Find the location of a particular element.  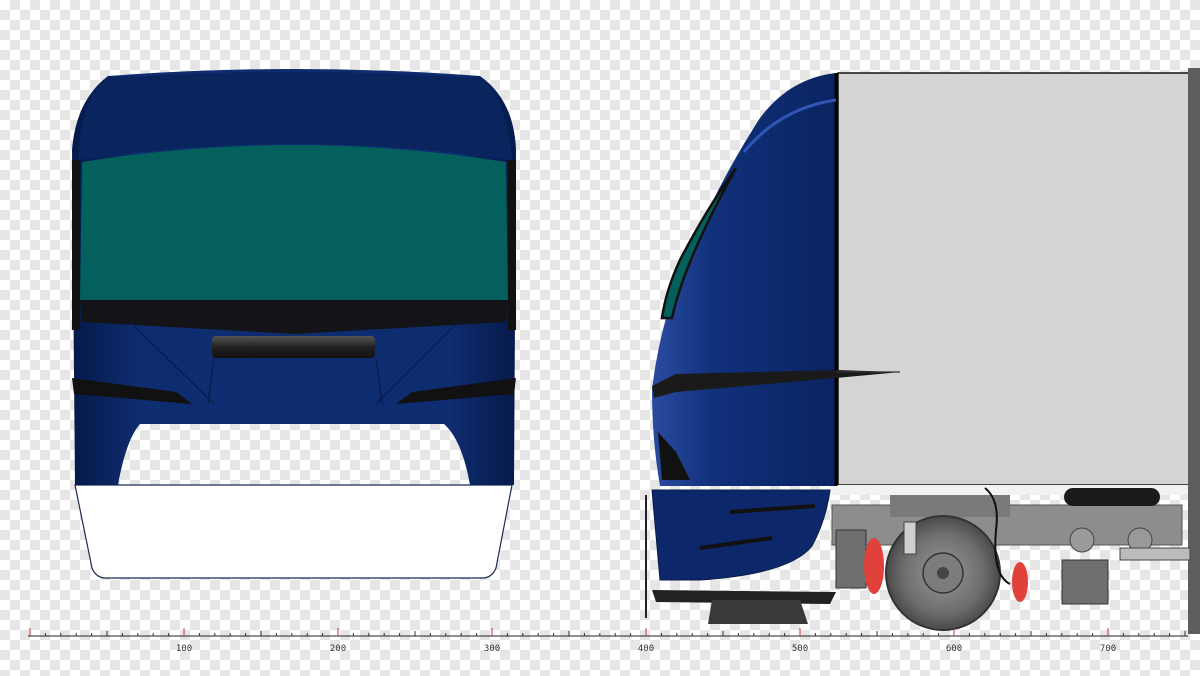

side-bogie is located at coordinates (1011, 559).